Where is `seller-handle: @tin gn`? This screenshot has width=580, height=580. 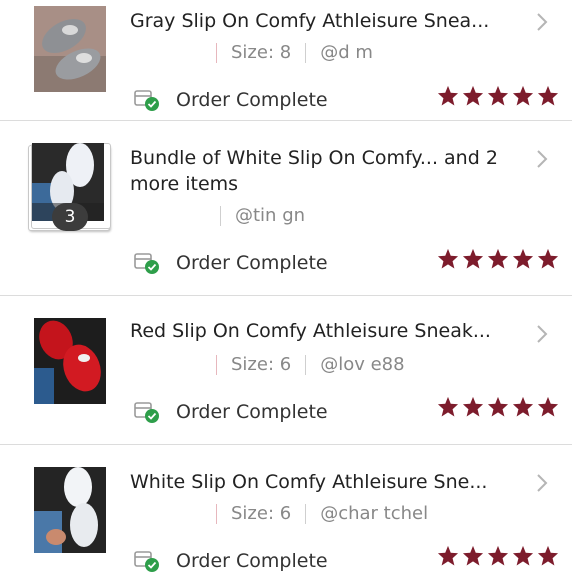
seller-handle: @tin gn is located at coordinates (270, 215).